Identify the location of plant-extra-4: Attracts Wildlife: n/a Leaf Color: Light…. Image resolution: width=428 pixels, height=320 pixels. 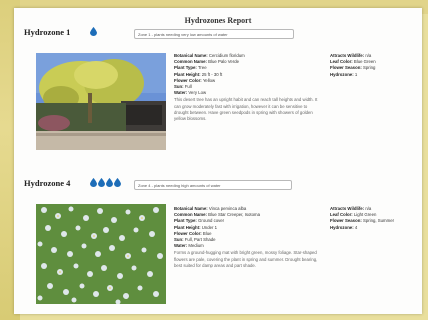
(365, 218).